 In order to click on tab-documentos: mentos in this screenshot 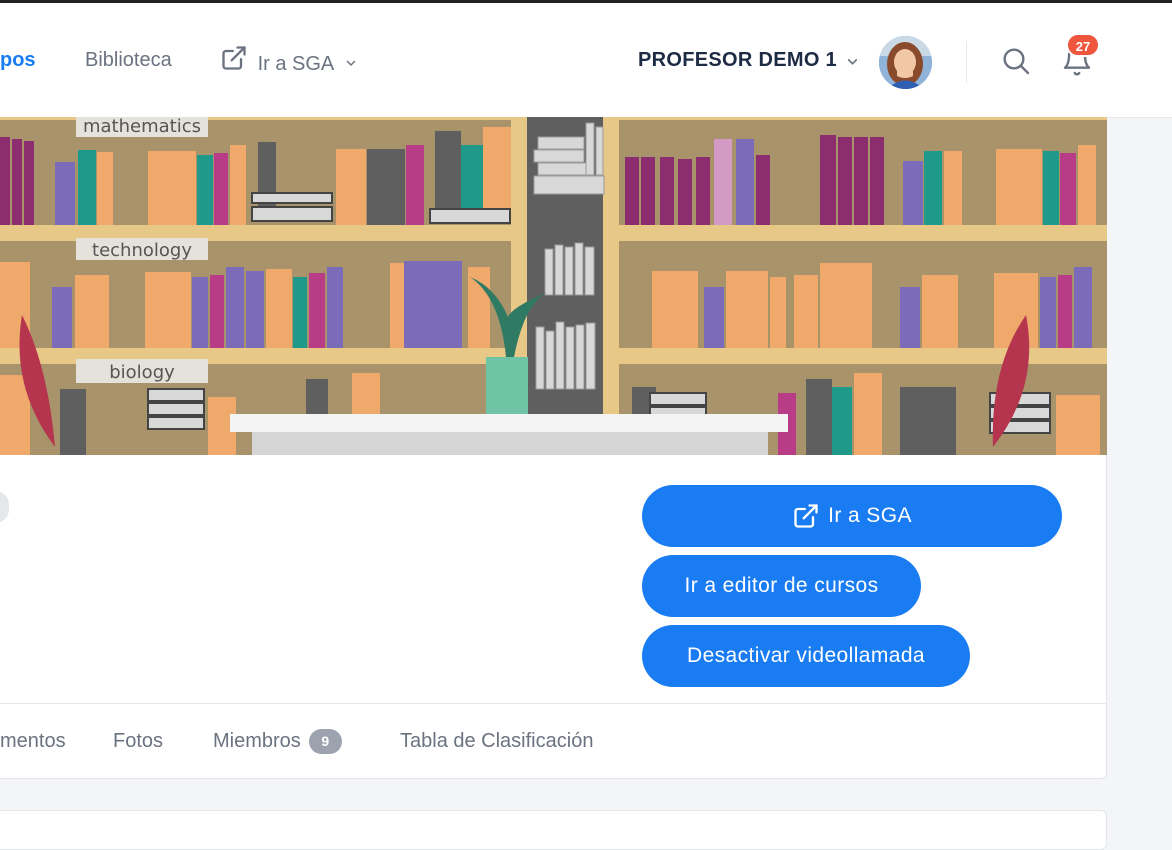, I will do `click(33, 741)`.